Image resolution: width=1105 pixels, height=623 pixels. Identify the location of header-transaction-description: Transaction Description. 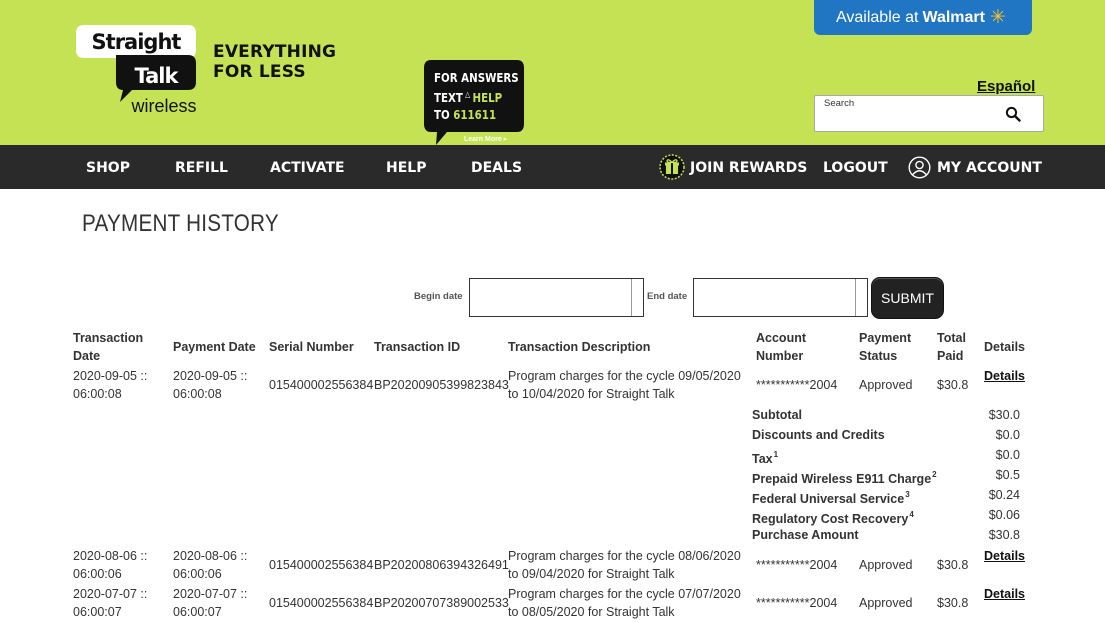
(579, 347).